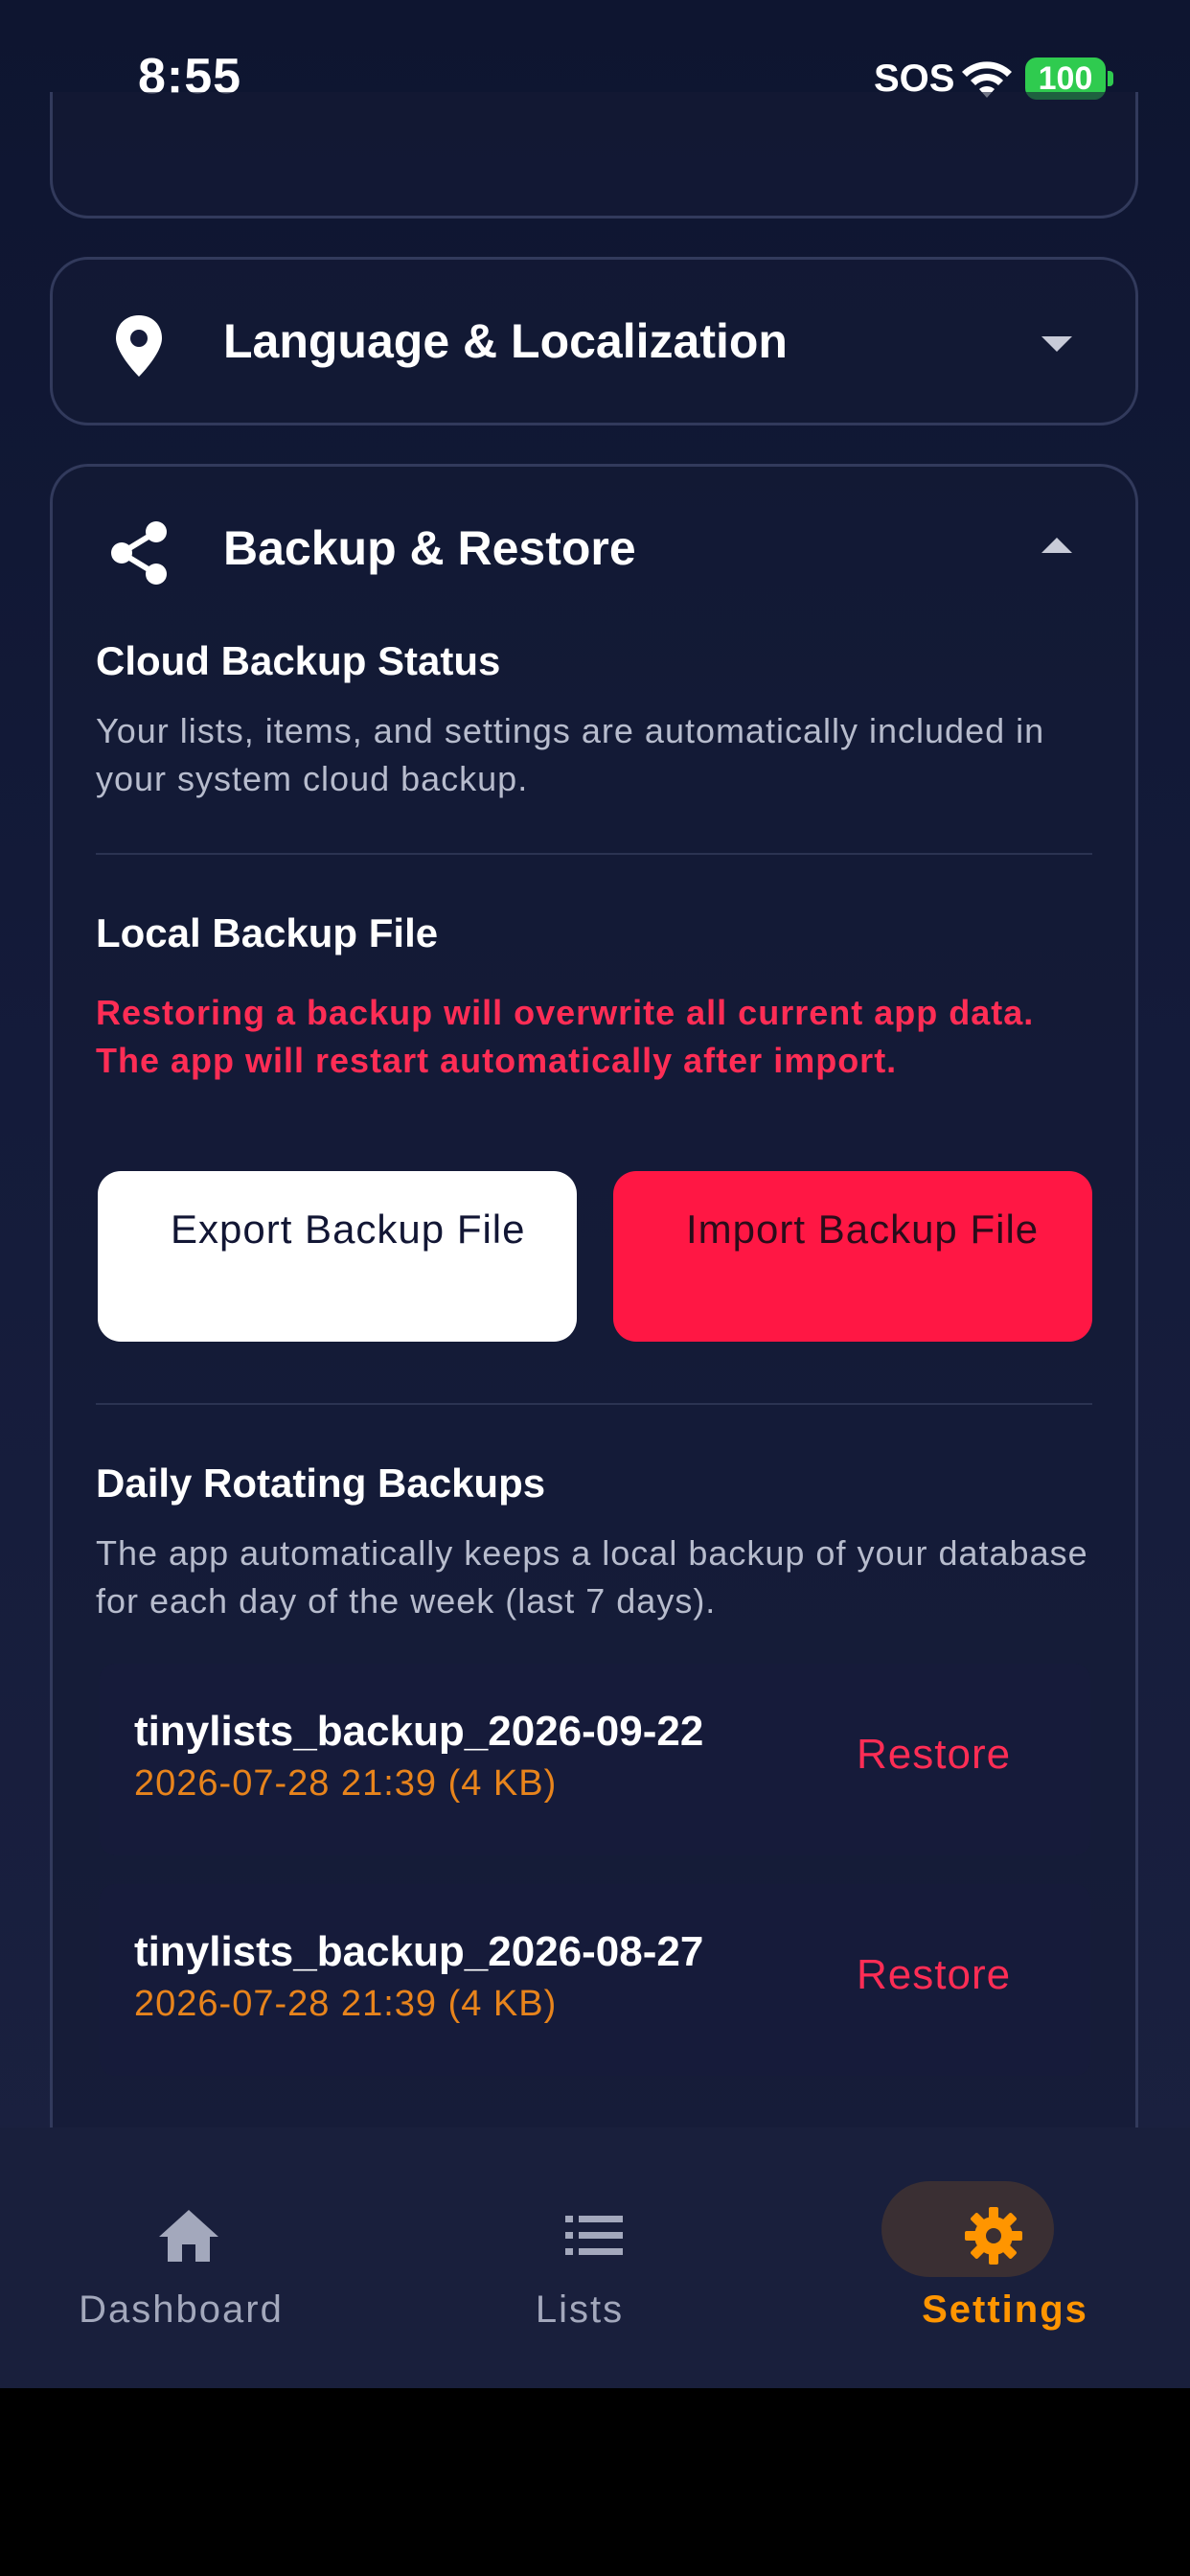 This screenshot has width=1190, height=2576. What do you see at coordinates (189, 2236) in the screenshot?
I see `home-icon` at bounding box center [189, 2236].